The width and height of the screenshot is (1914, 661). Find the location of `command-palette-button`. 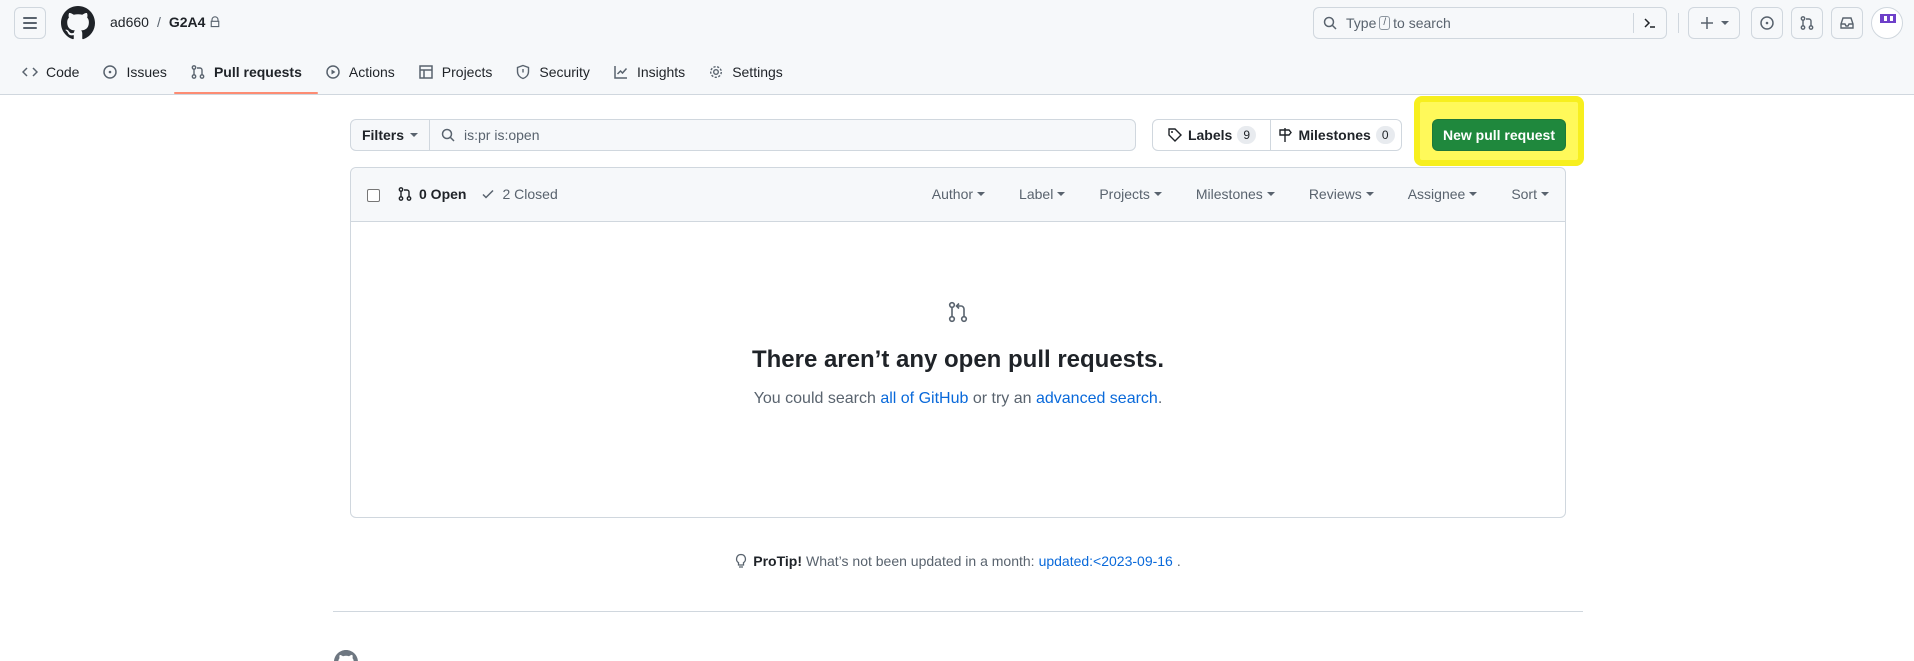

command-palette-button is located at coordinates (1645, 23).